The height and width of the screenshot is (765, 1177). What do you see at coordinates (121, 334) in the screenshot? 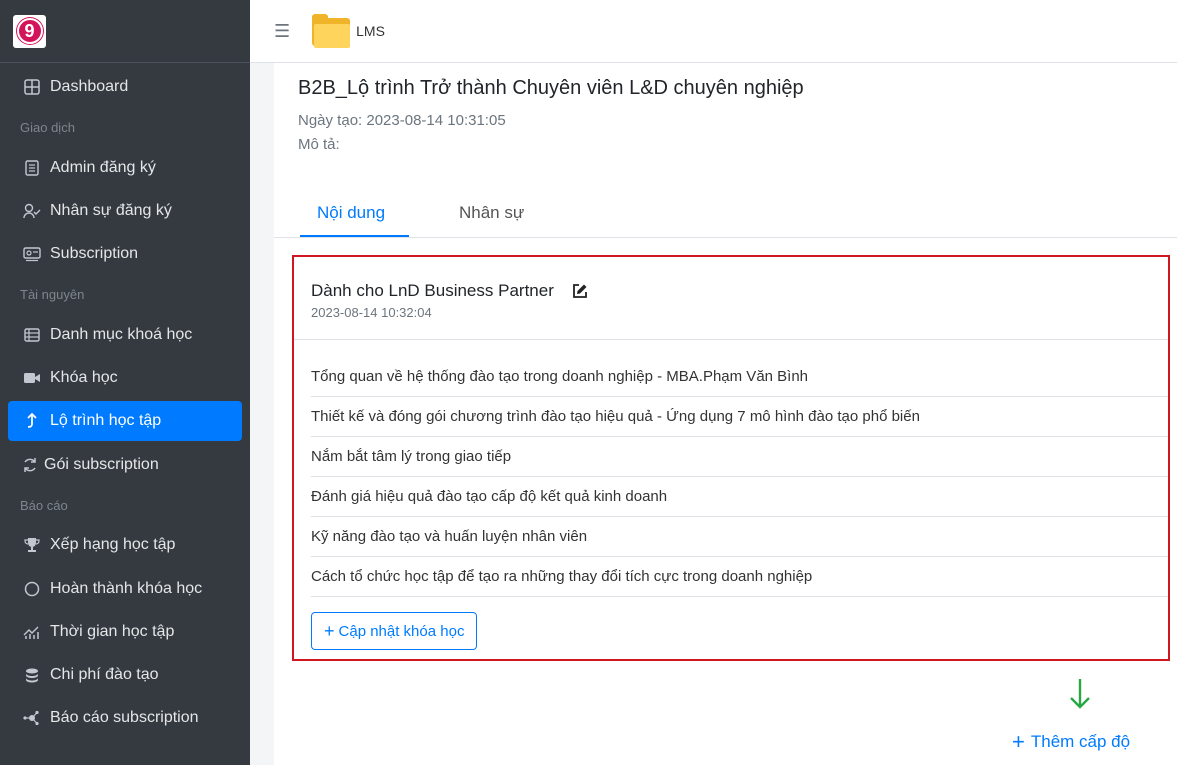
I see `sidebar-item-label: Danh mục khoá học` at bounding box center [121, 334].